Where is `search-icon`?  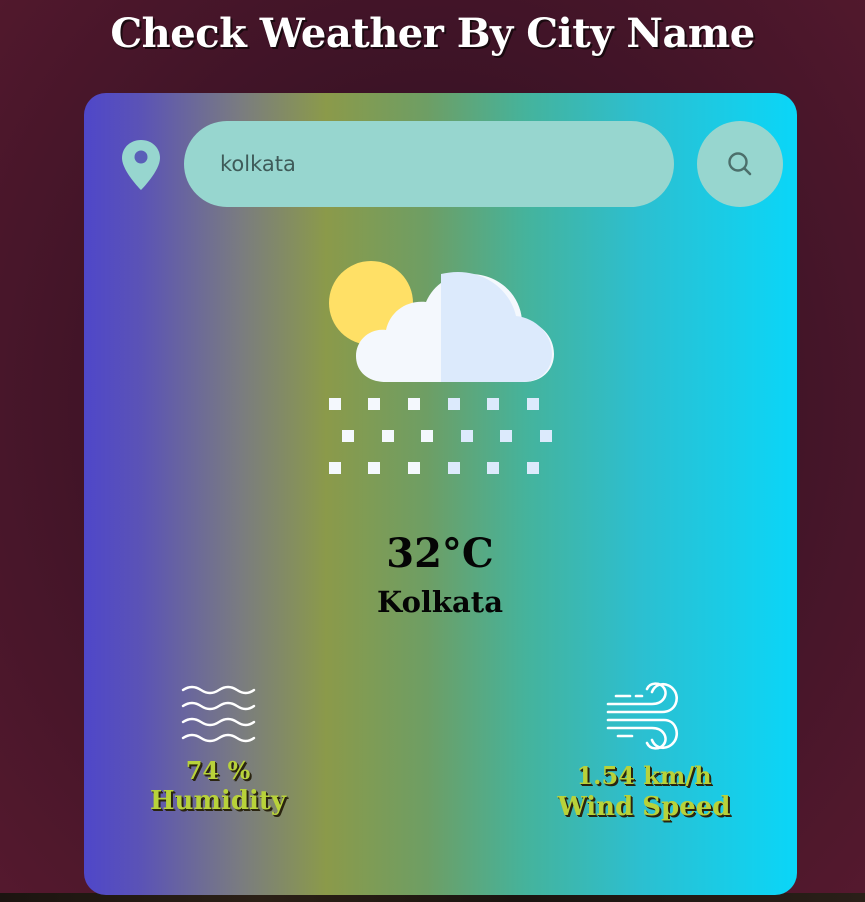 search-icon is located at coordinates (740, 164).